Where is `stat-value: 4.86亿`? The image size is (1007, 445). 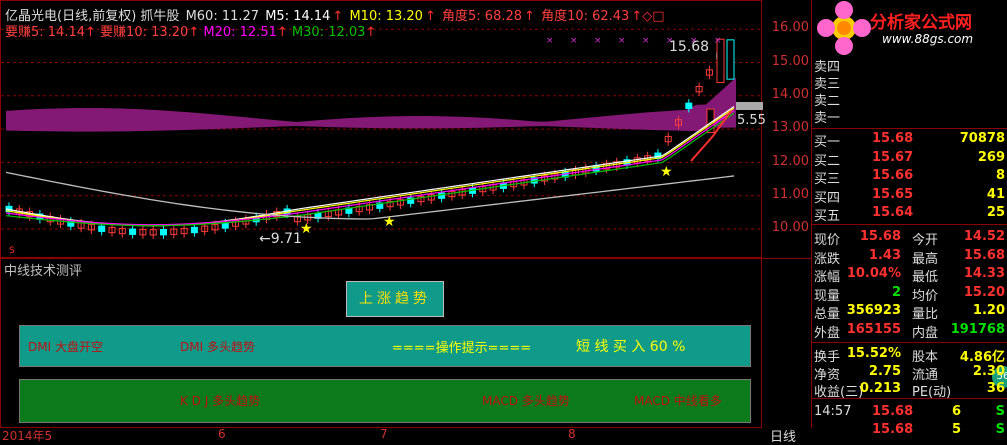
stat-value: 4.86亿 is located at coordinates (982, 357).